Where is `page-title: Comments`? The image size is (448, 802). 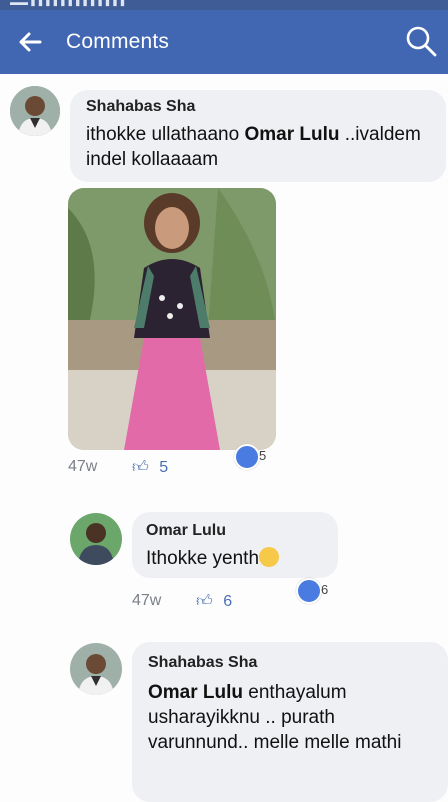
page-title: Comments is located at coordinates (118, 41).